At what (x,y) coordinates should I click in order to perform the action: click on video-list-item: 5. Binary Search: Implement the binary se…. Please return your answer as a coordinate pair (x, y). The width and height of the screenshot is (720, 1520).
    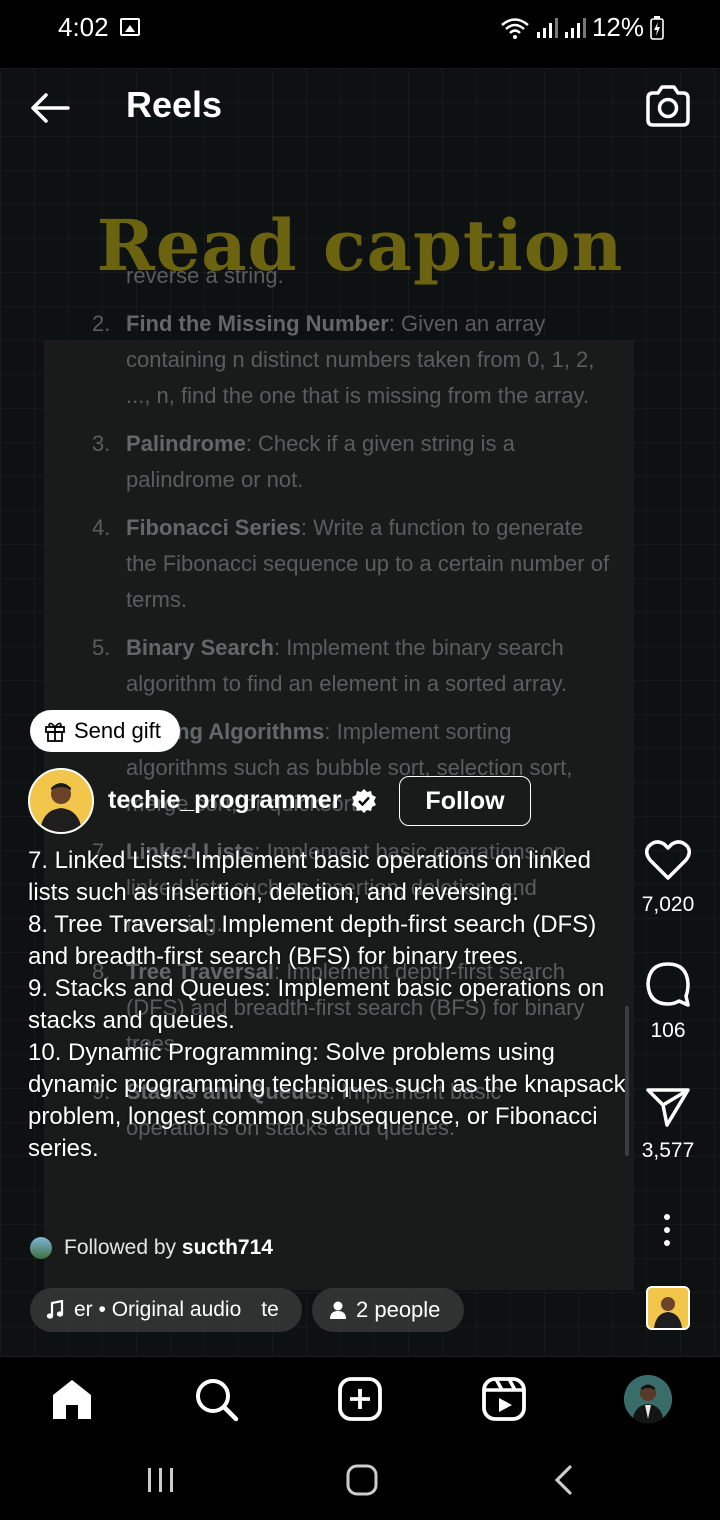
    Looking at the image, I should click on (350, 666).